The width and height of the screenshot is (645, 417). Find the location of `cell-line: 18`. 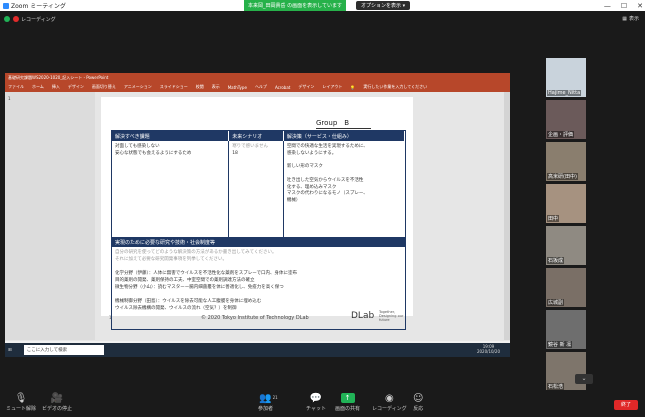

cell-line: 18 is located at coordinates (235, 153).